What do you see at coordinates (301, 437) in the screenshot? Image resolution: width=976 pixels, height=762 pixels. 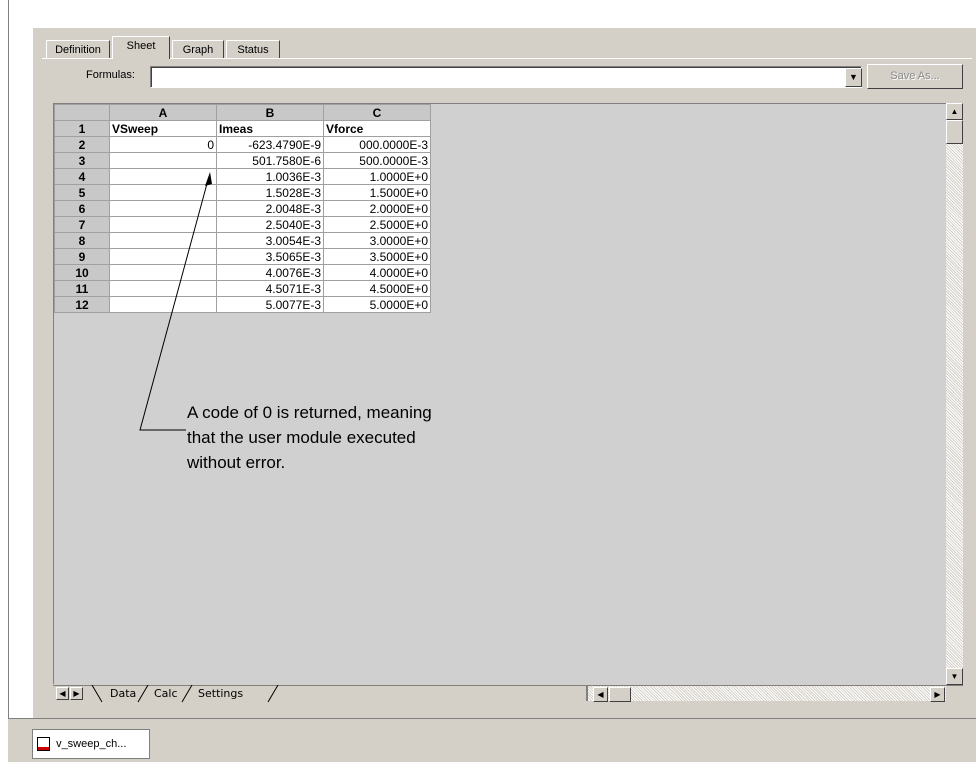 I see `annotation-line-2: that the user module executed` at bounding box center [301, 437].